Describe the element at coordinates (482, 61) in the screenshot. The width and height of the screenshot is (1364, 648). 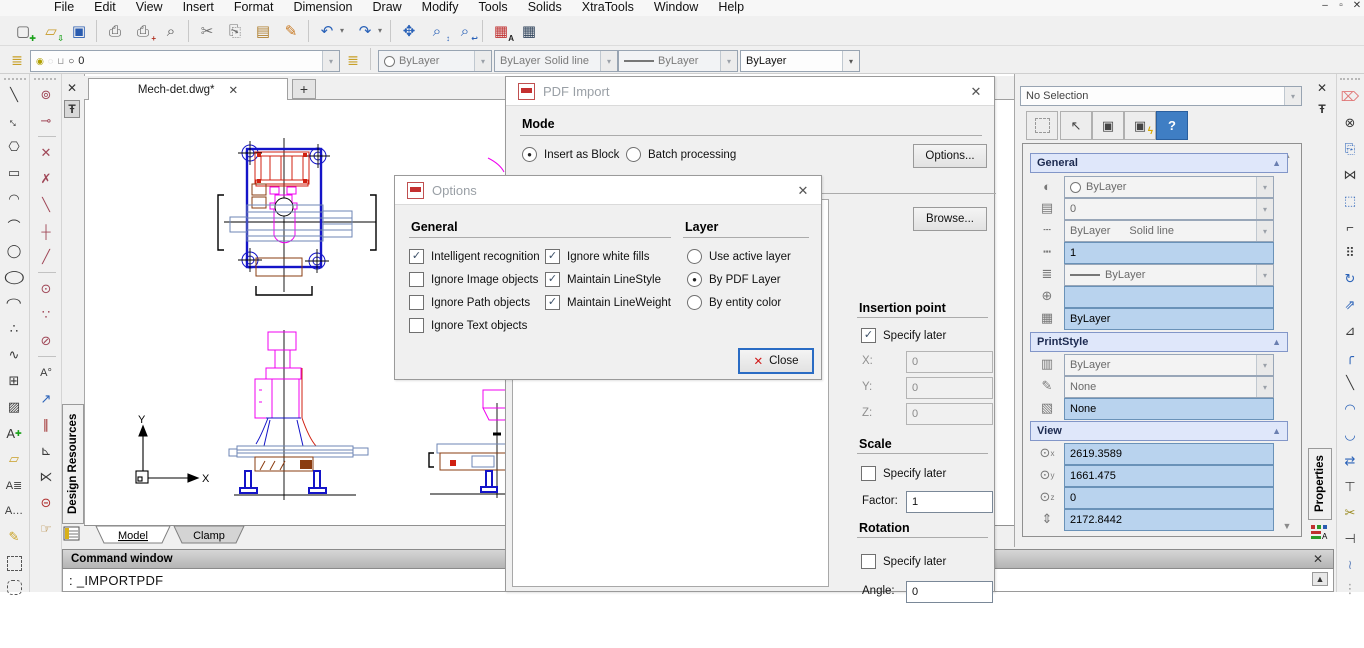
I see `color-combo-arrow-icon: ▾` at that location.